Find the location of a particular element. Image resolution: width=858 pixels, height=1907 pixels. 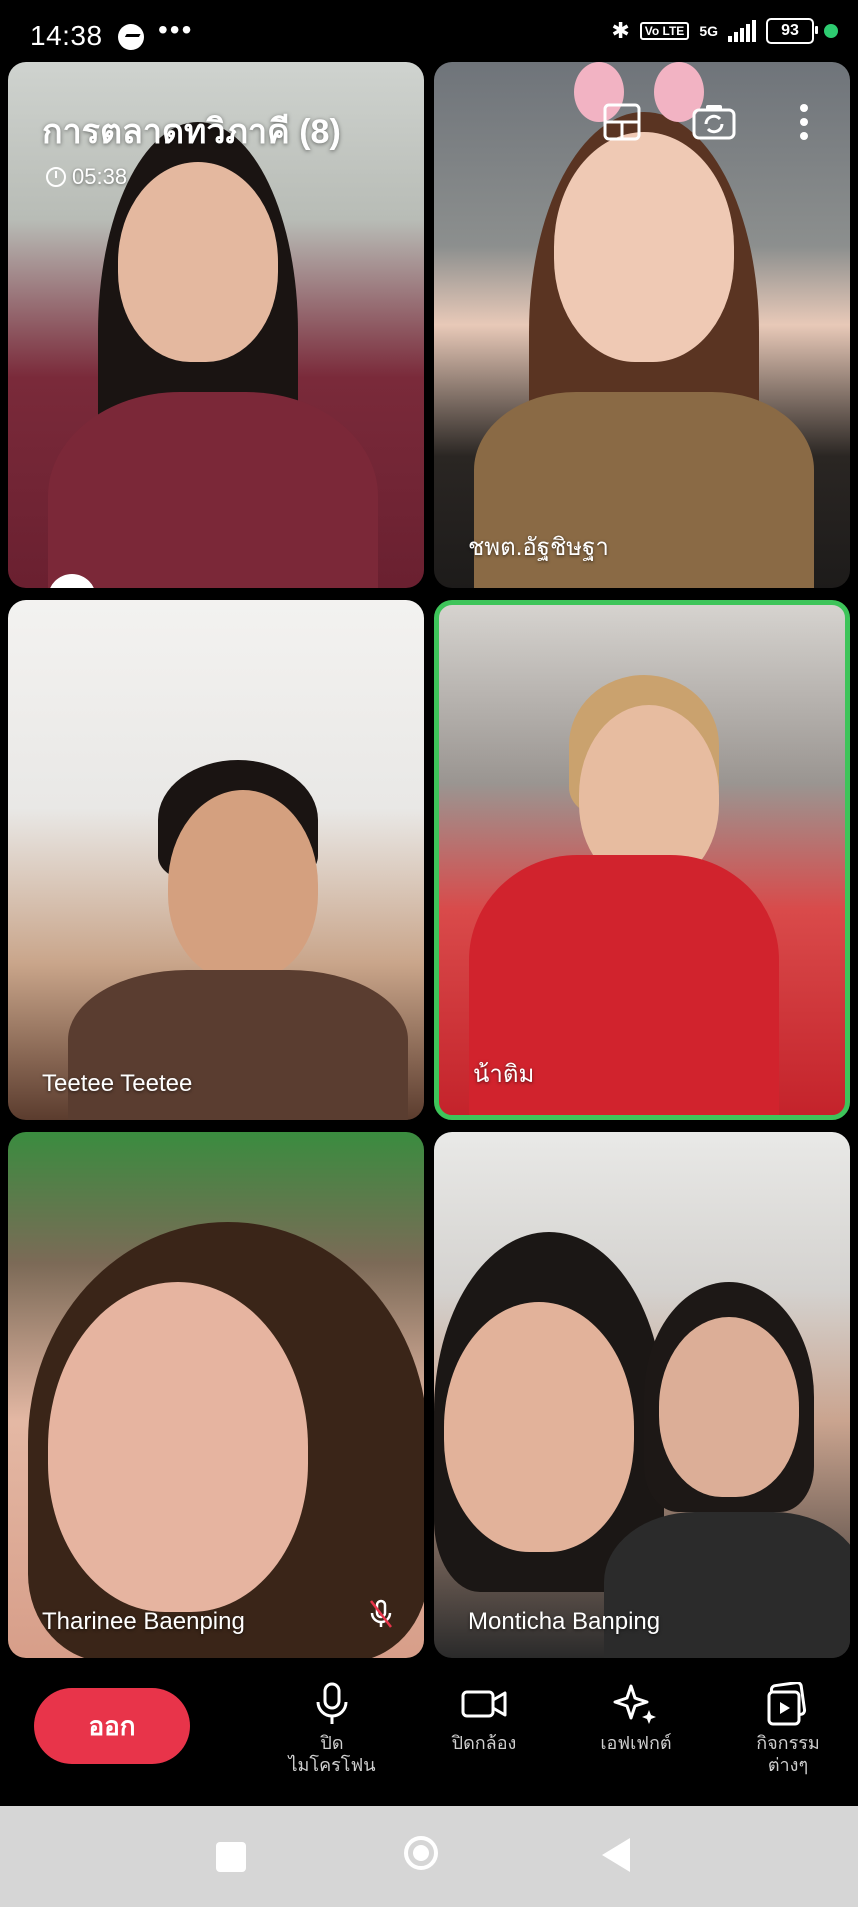

switch-camera-icon is located at coordinates (714, 122).